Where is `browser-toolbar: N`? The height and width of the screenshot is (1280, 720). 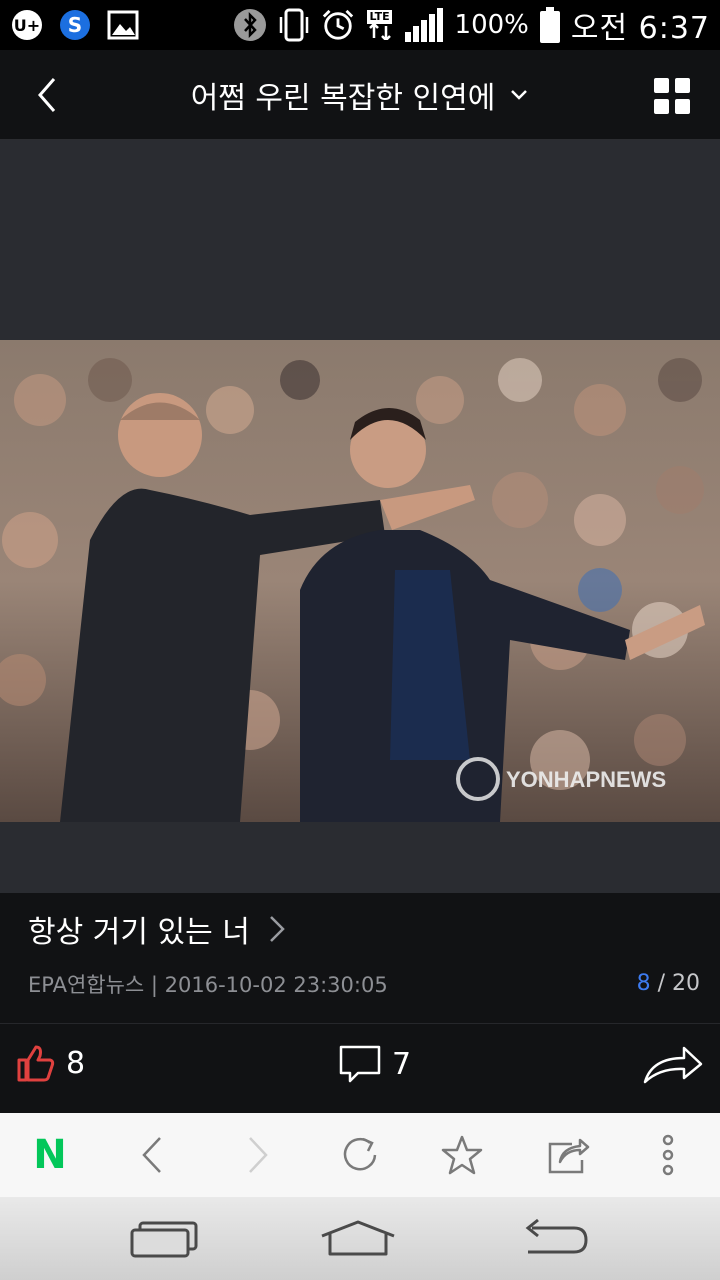 browser-toolbar: N is located at coordinates (360, 1155).